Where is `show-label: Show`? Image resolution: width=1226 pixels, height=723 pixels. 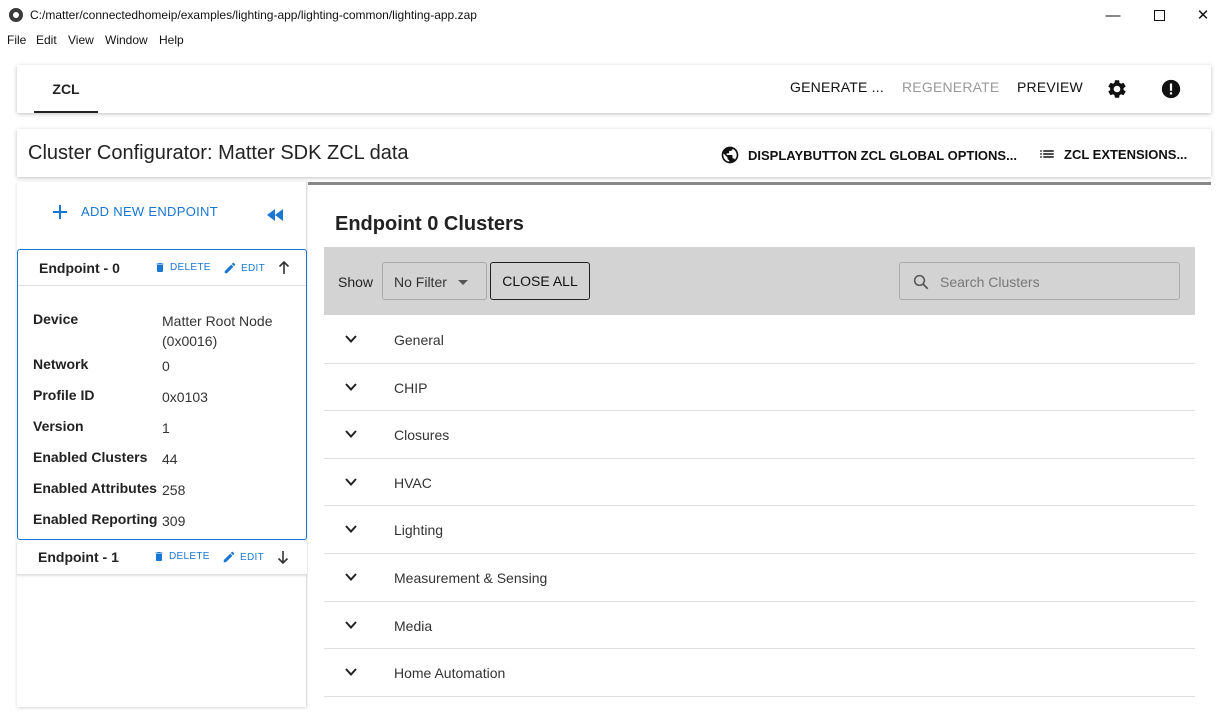
show-label: Show is located at coordinates (356, 282).